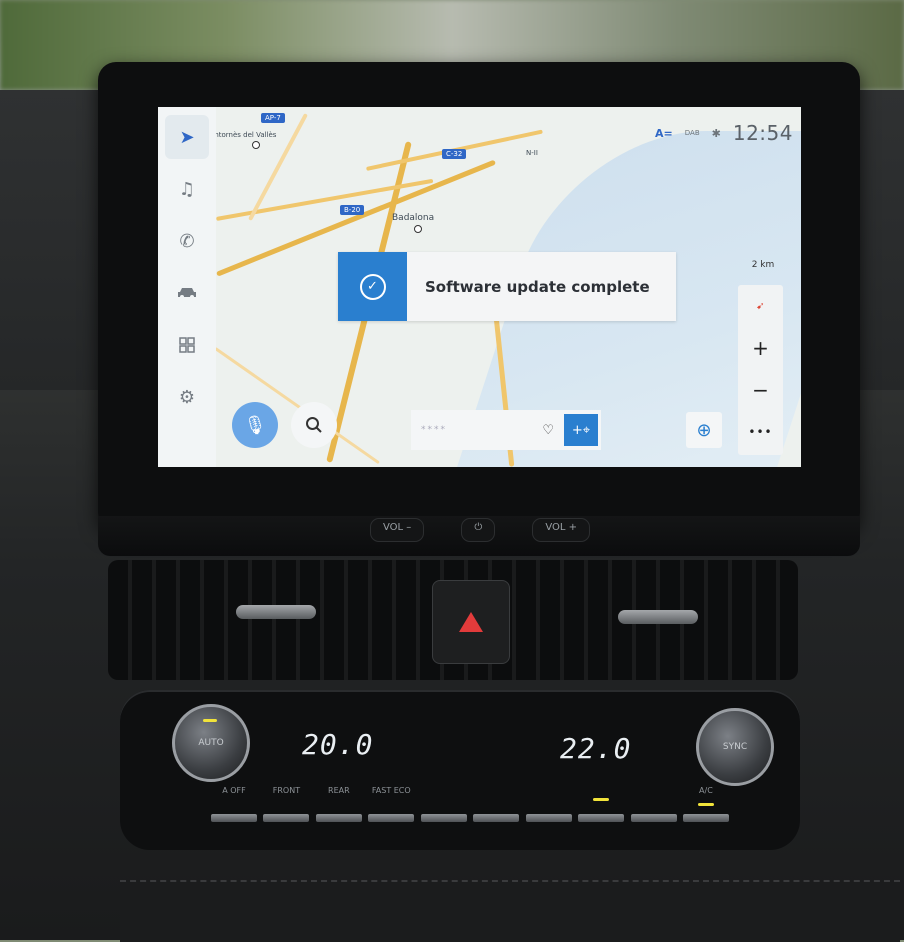  Describe the element at coordinates (658, 617) in the screenshot. I see `vent-adjuster-right` at that location.